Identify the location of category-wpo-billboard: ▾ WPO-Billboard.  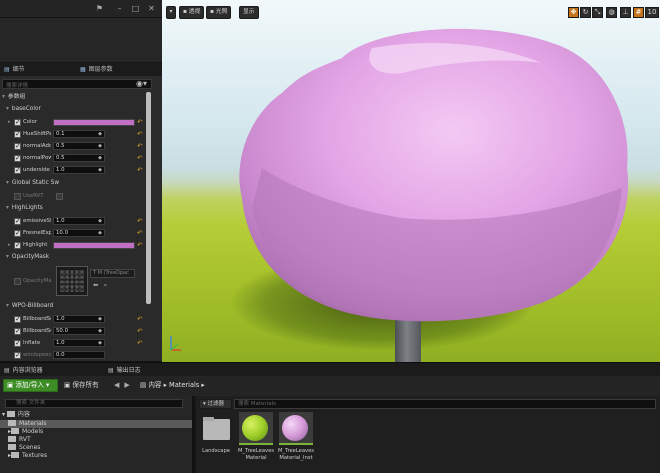
(78, 306).